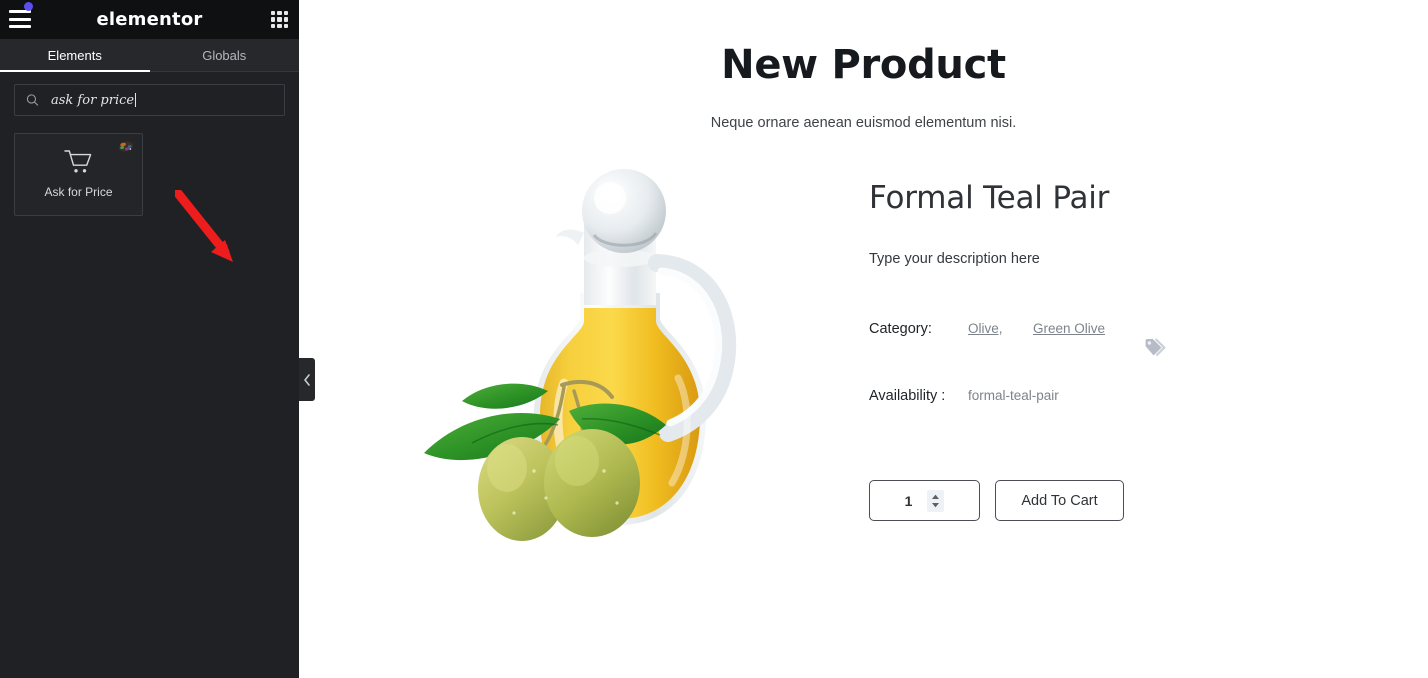  I want to click on tab-globals-label: Globals, so click(224, 55).